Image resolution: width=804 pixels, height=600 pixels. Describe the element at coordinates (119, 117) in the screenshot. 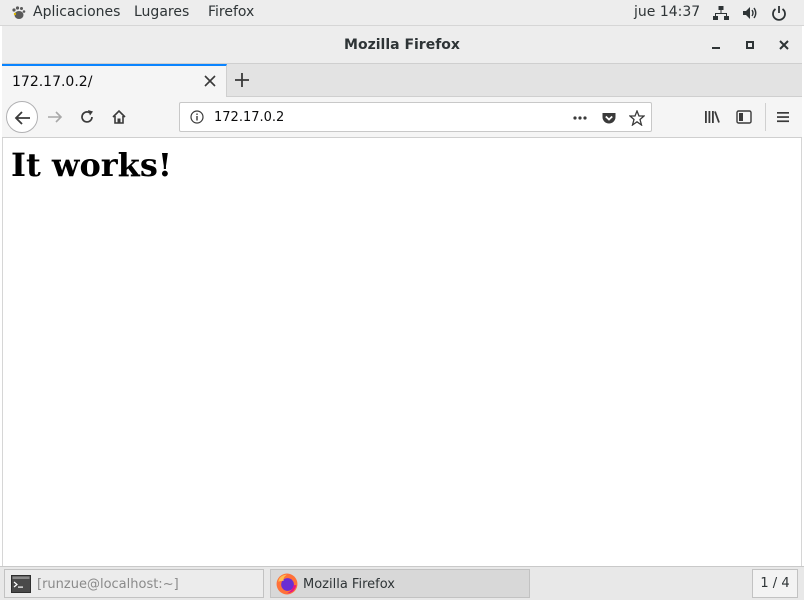

I see `home-icon` at that location.